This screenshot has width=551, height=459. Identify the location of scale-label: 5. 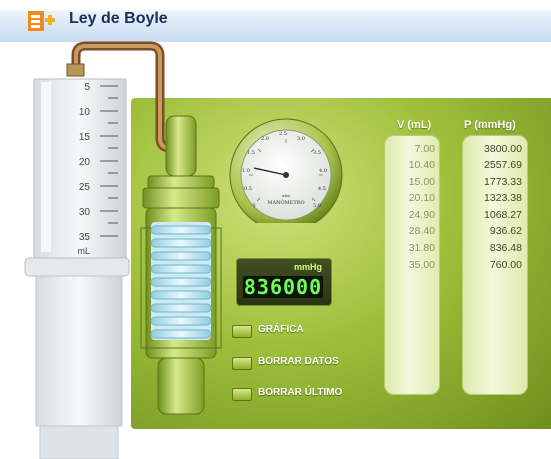
(87, 87).